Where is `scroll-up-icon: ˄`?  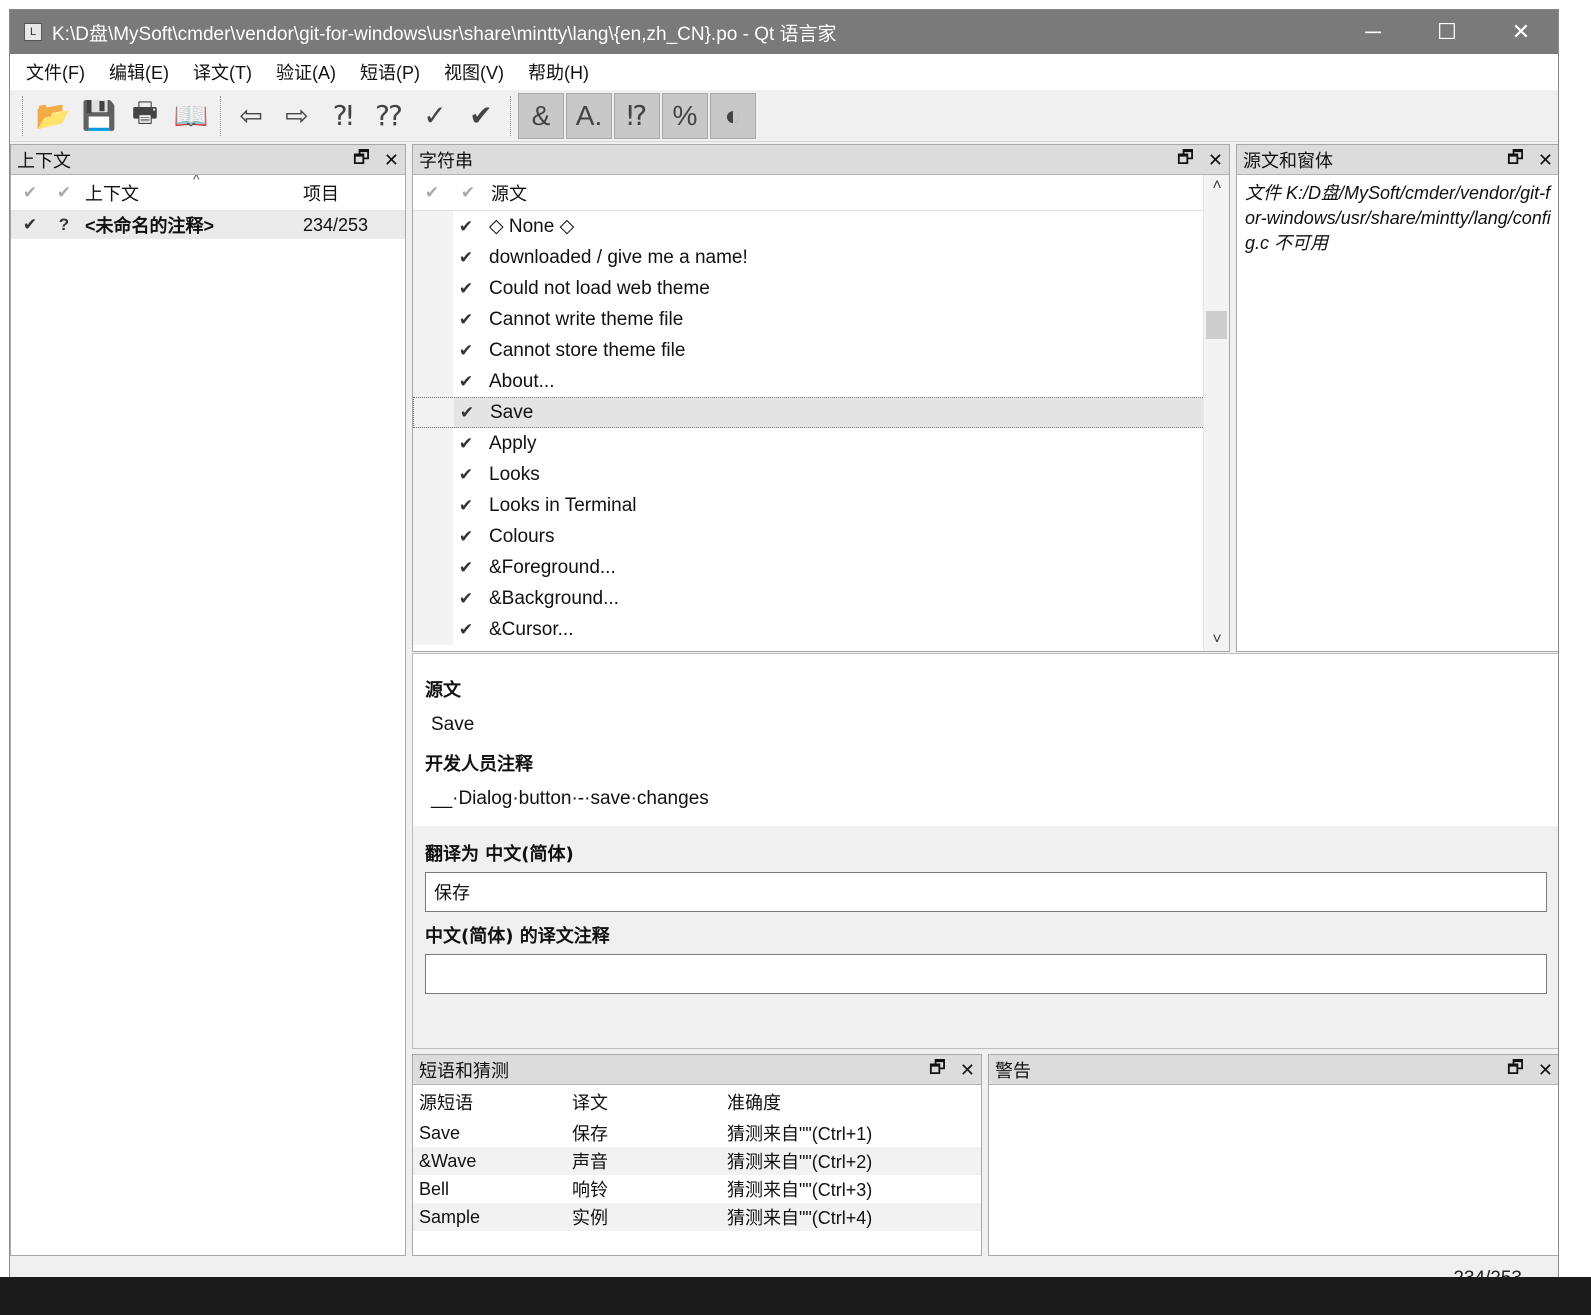 scroll-up-icon: ˄ is located at coordinates (1216, 186).